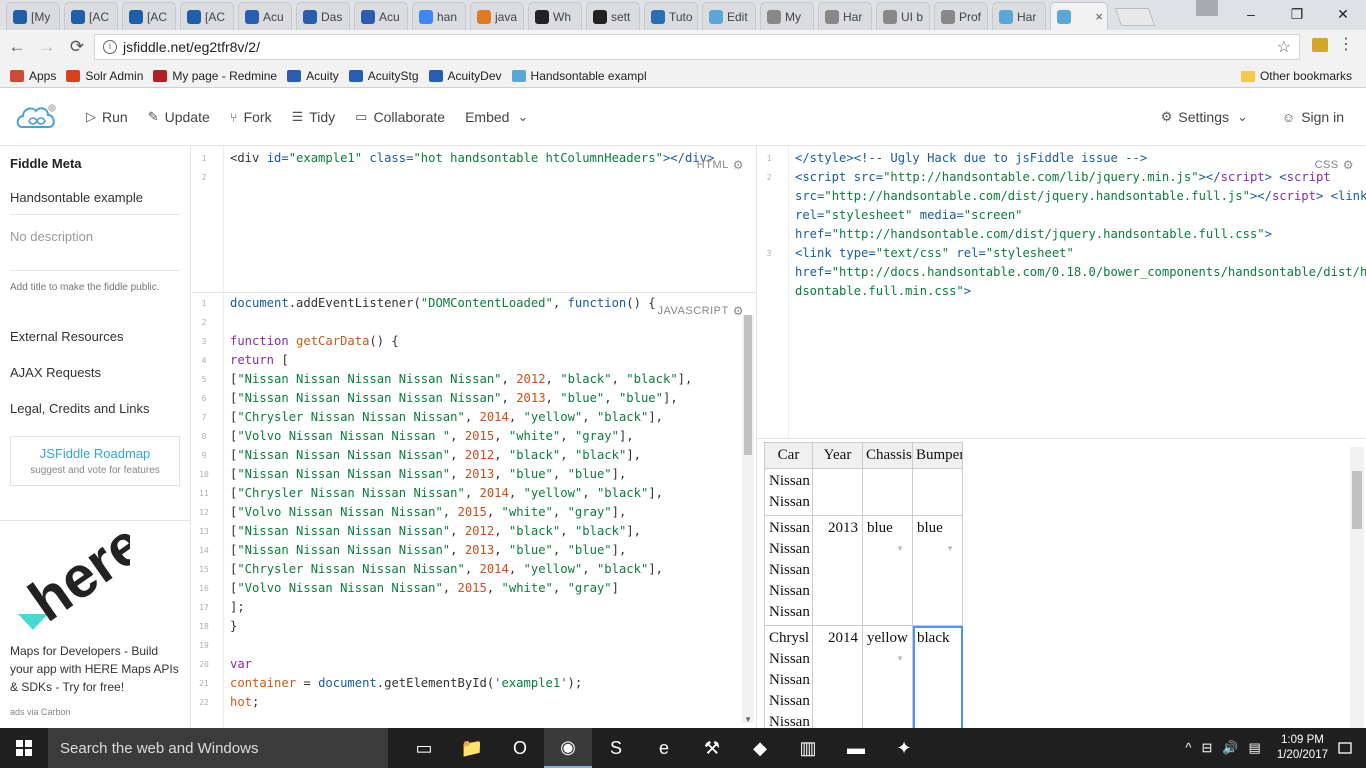  I want to click on minimize-icon: –, so click(1251, 14).